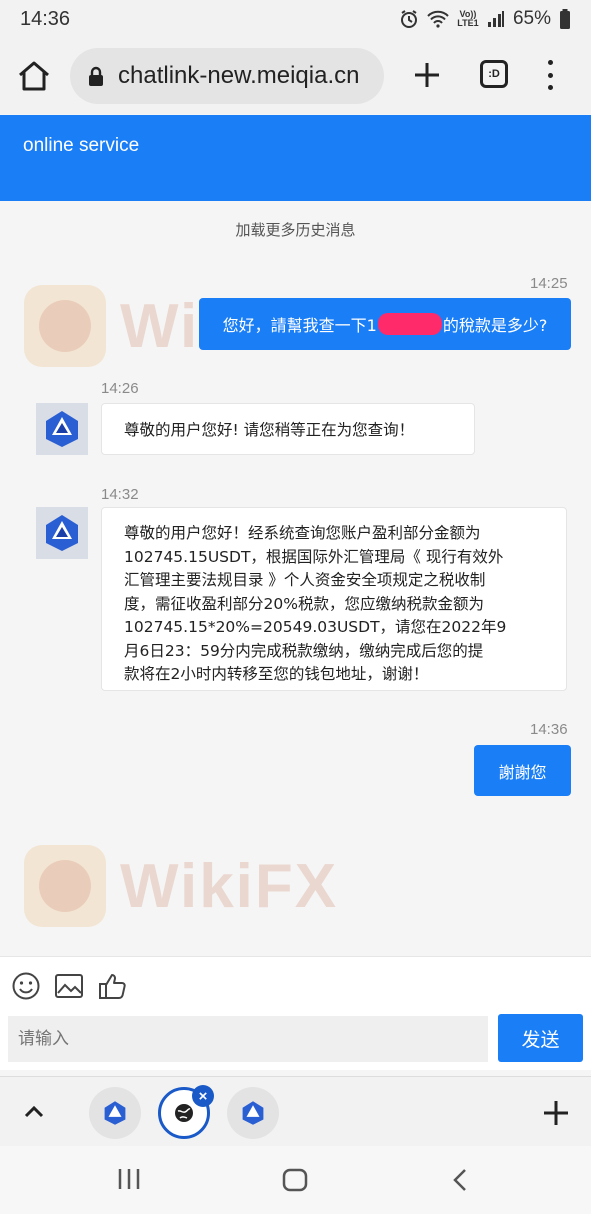 This screenshot has width=591, height=1214. I want to click on lock-icon, so click(96, 76).